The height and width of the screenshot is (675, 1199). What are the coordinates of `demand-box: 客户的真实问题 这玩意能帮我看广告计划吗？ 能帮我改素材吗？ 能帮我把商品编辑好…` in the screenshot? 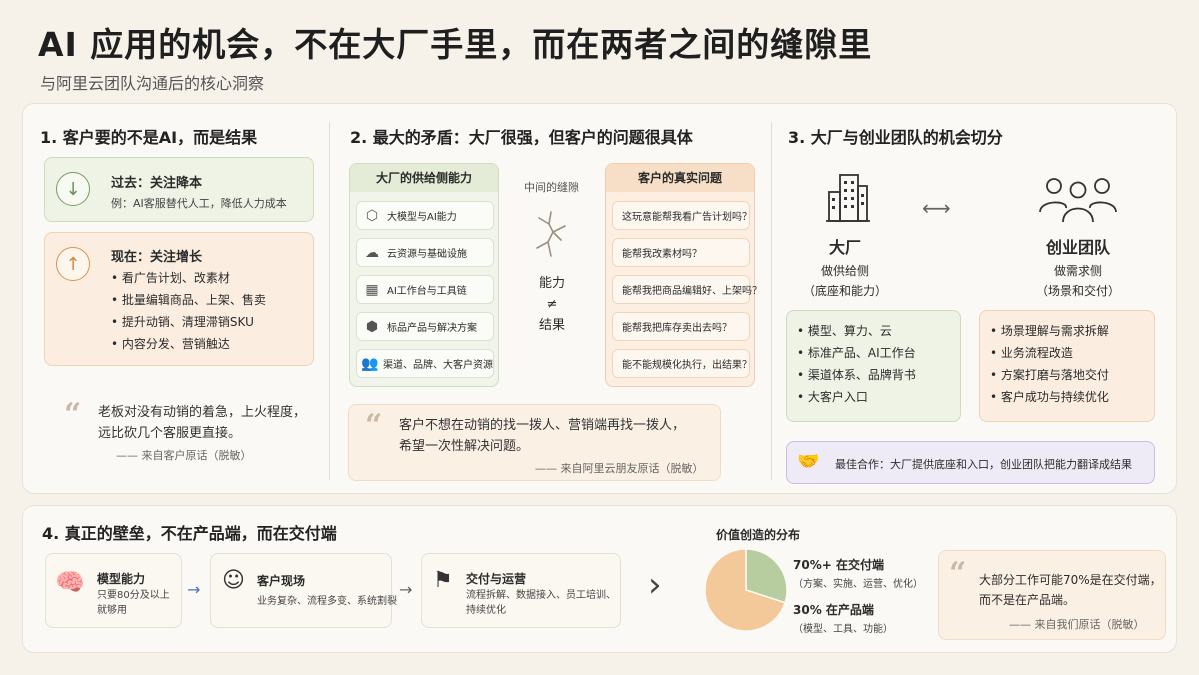 It's located at (683, 275).